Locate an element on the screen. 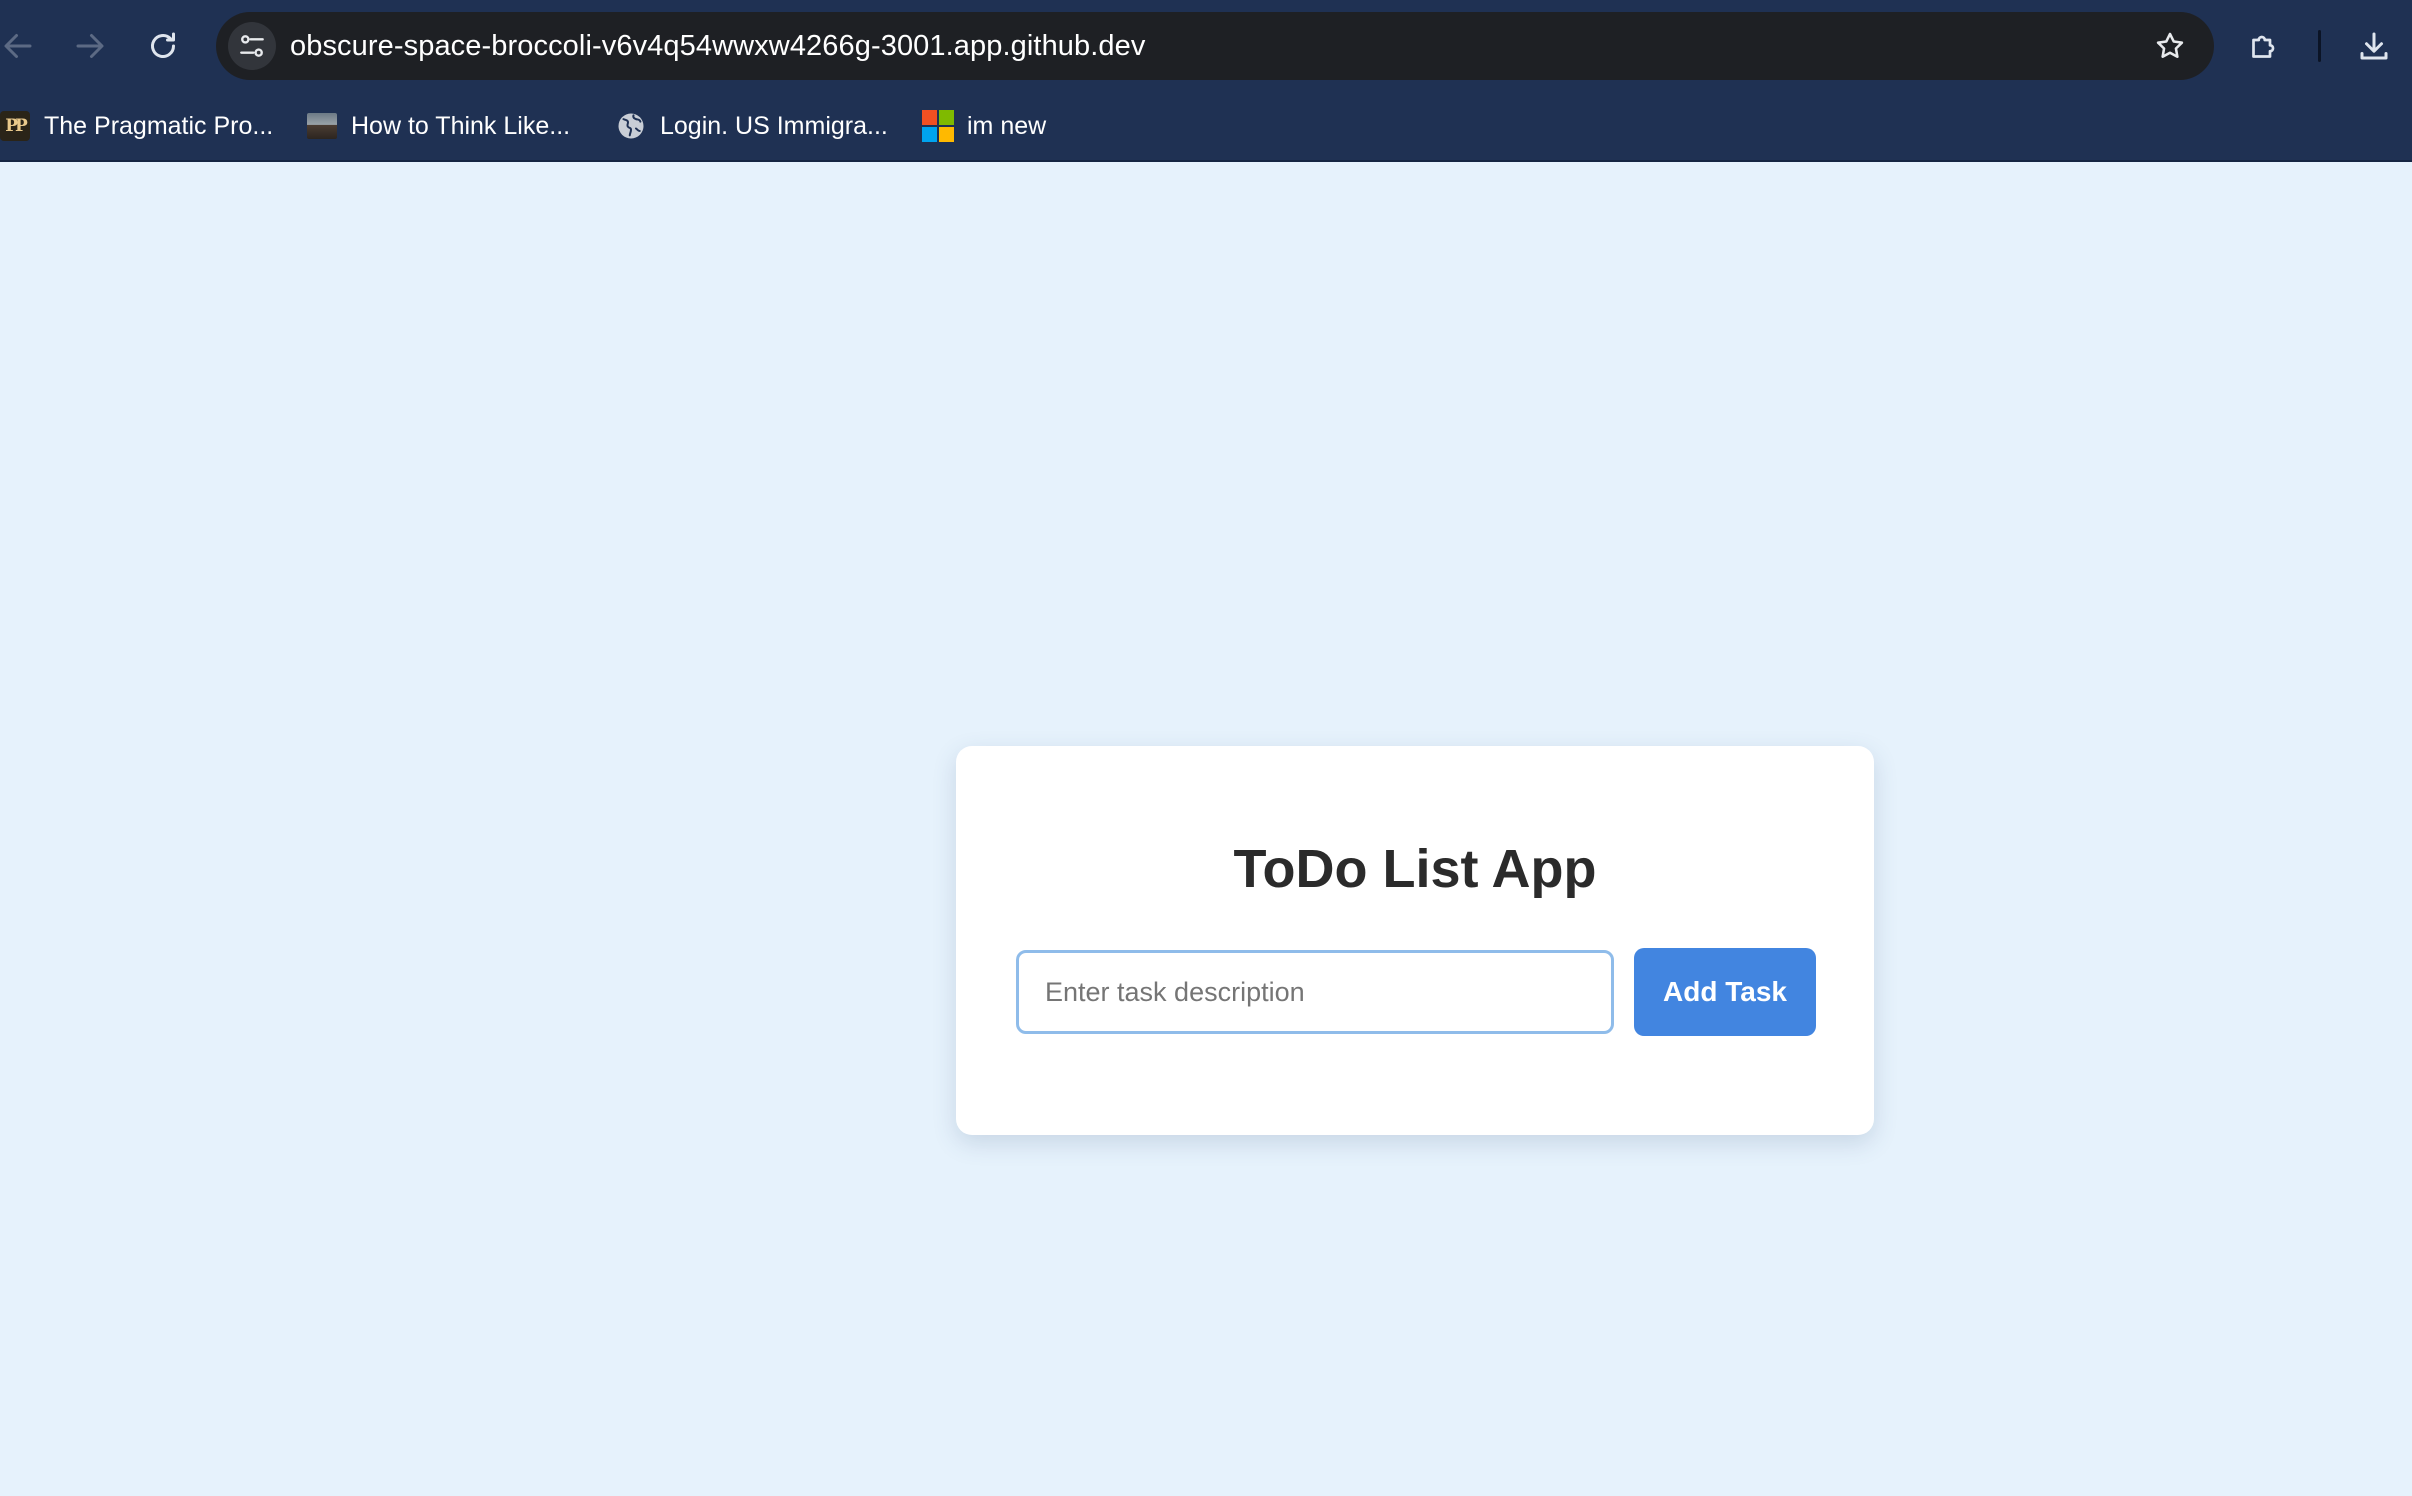 This screenshot has height=1496, width=2412. extensions-button is located at coordinates (2264, 46).